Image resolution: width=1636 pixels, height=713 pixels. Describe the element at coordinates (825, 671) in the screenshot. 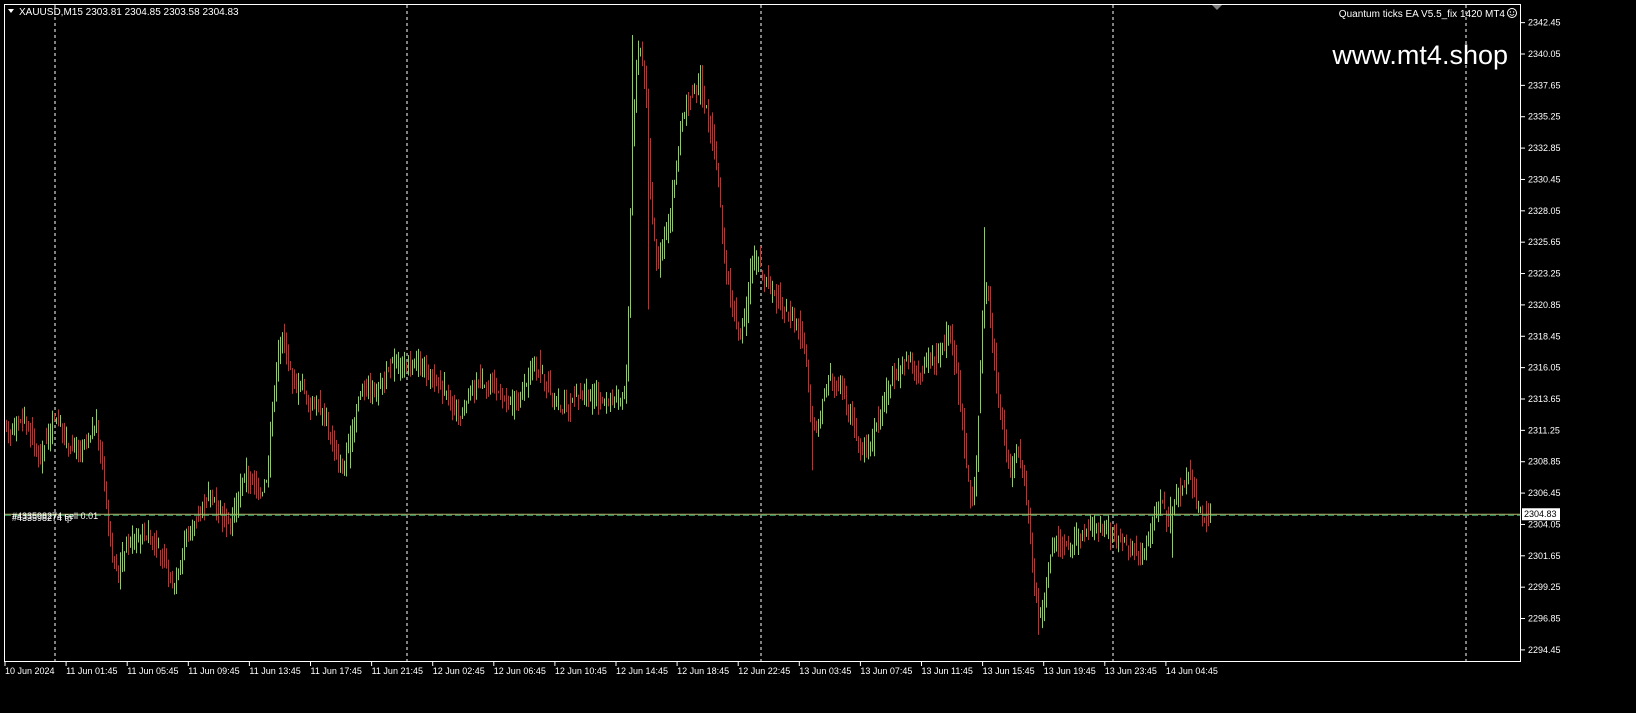

I see `time-tick-label: 13 Jun 03:45` at that location.